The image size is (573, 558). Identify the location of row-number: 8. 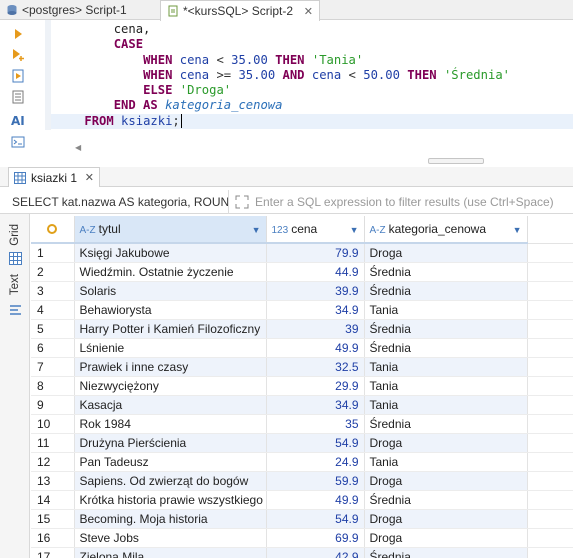
(53, 386).